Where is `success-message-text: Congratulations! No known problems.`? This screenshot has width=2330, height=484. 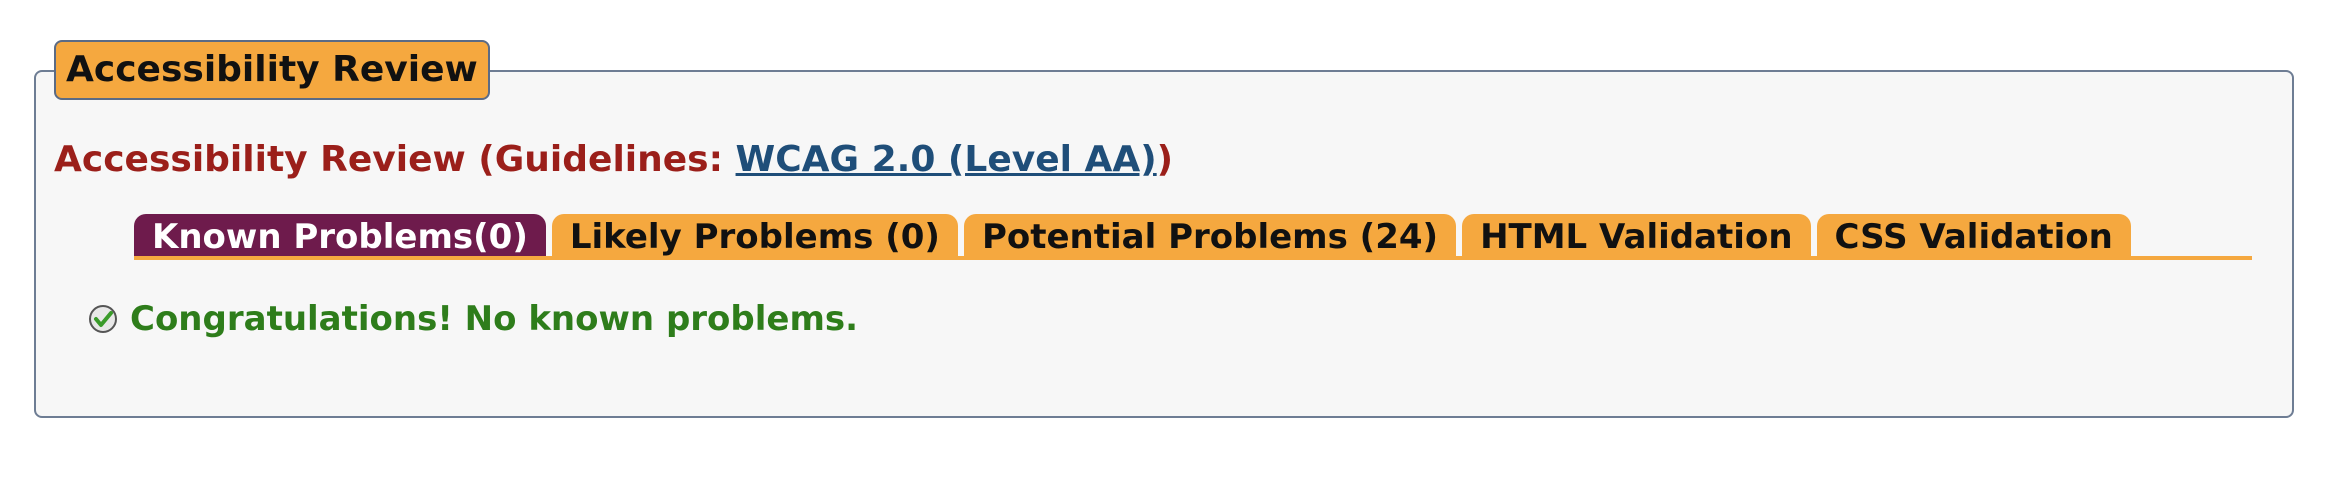 success-message-text: Congratulations! No known problems. is located at coordinates (494, 319).